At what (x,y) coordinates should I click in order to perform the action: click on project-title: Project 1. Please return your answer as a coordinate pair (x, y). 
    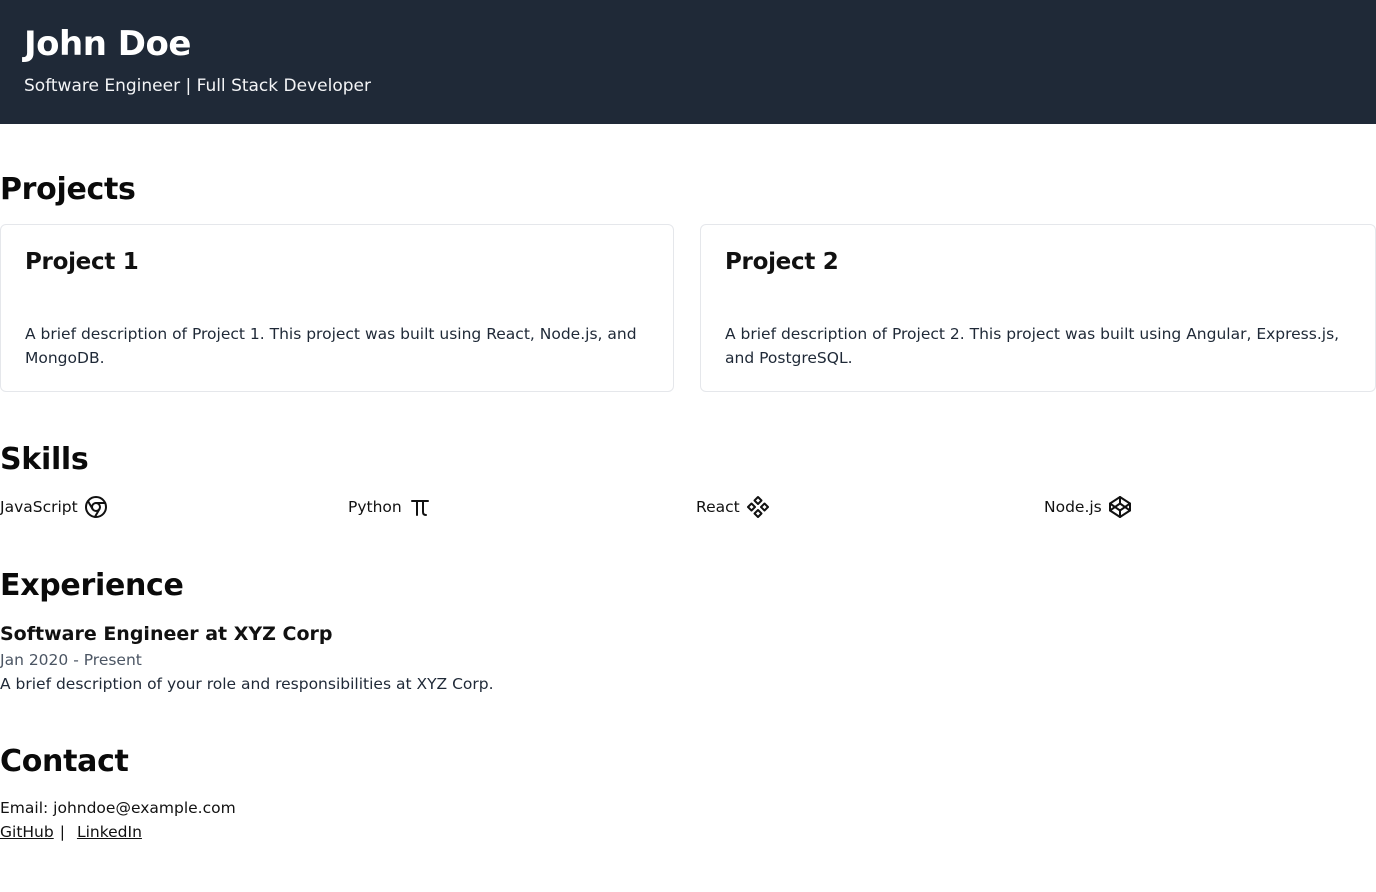
    Looking at the image, I should click on (82, 262).